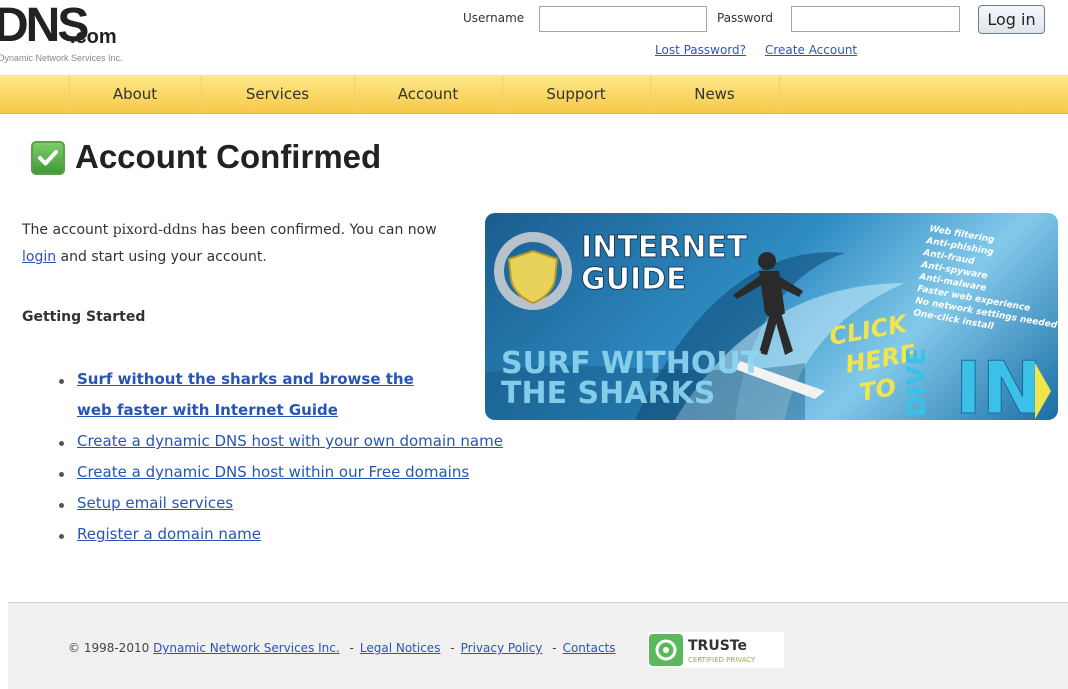 The image size is (1068, 689). Describe the element at coordinates (39, 257) in the screenshot. I see `login-link: login` at that location.